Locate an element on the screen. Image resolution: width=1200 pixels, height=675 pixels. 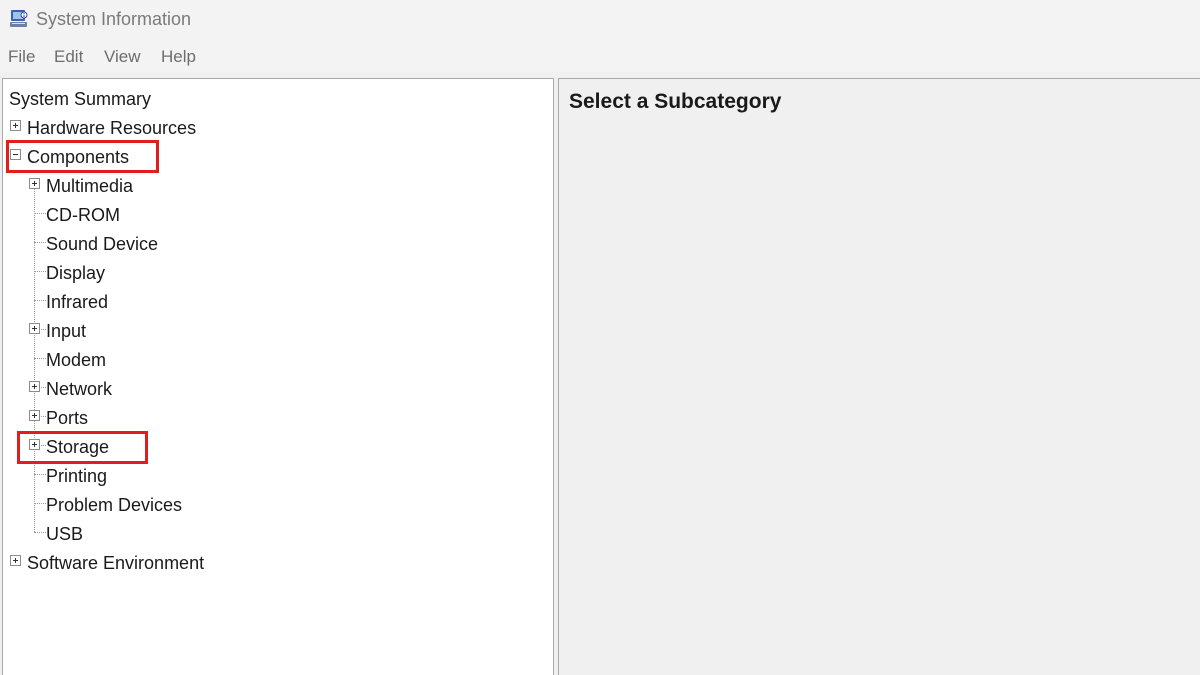
tree-item-software-environment: Software Environment is located at coordinates (153, 560).